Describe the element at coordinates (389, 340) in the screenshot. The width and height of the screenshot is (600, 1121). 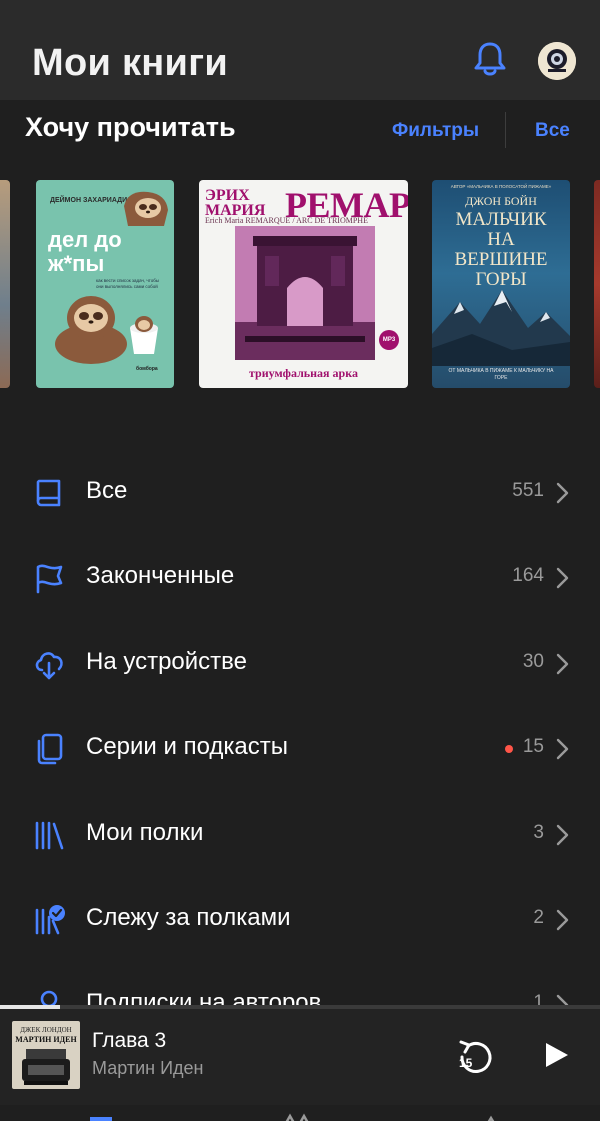
I see `mp3-badge: MP3` at that location.